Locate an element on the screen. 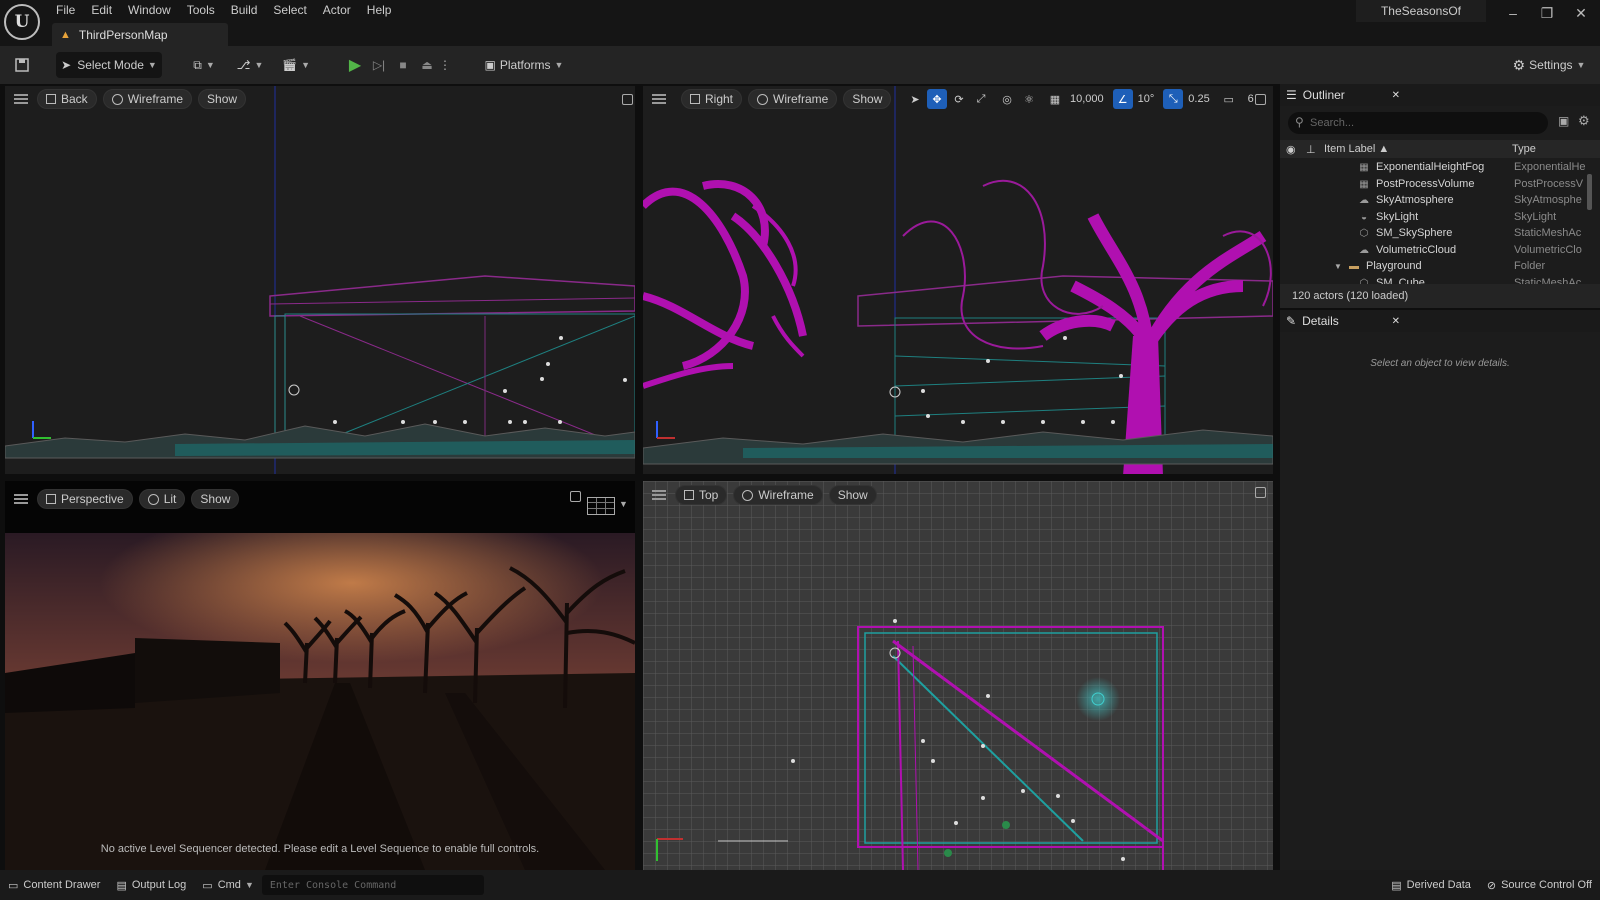  play-options-button: ⋮ is located at coordinates (445, 65).